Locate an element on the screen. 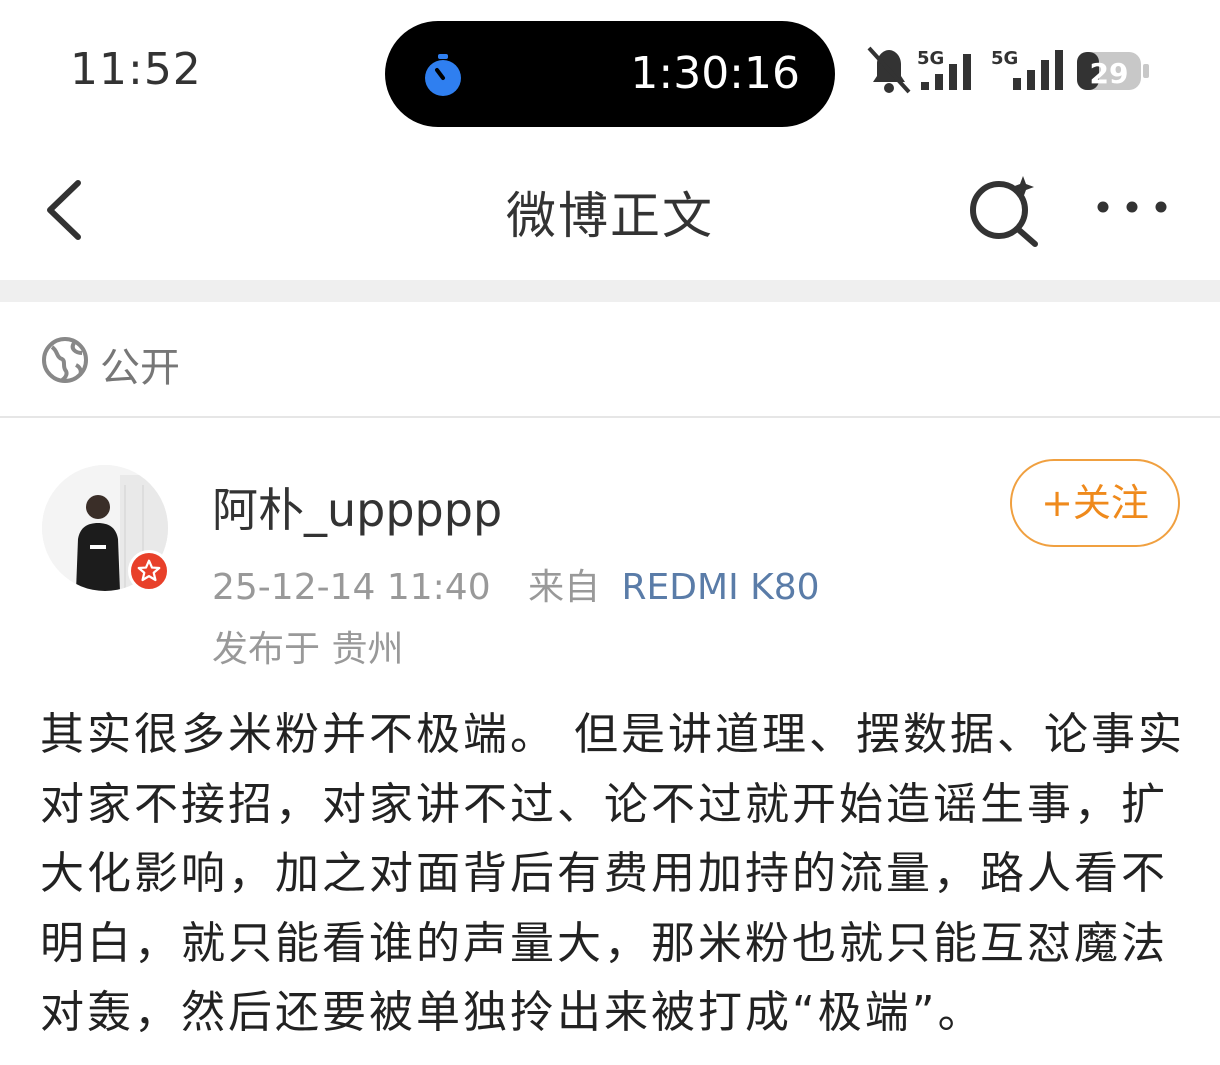 This screenshot has width=1220, height=1065. search-icon is located at coordinates (1005, 209).